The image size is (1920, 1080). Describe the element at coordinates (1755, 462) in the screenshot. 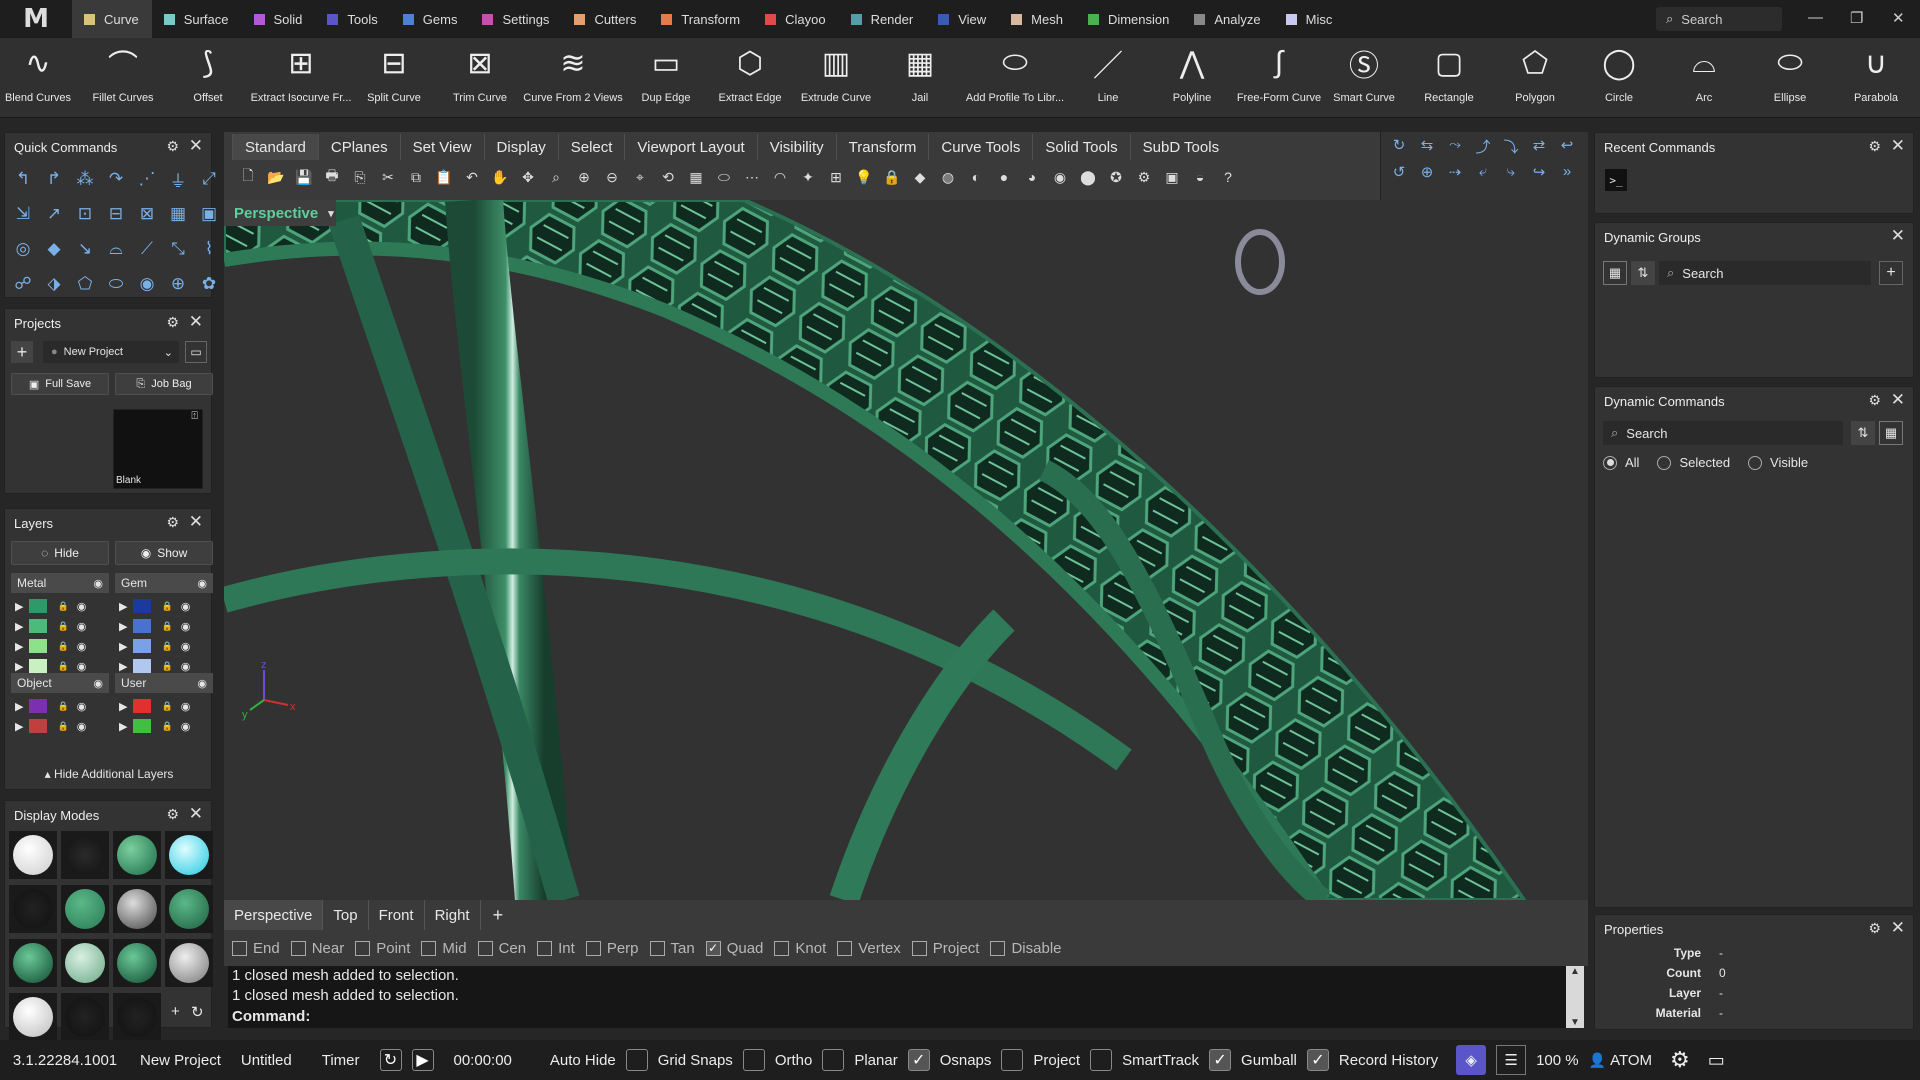

I see `radio-icon` at that location.